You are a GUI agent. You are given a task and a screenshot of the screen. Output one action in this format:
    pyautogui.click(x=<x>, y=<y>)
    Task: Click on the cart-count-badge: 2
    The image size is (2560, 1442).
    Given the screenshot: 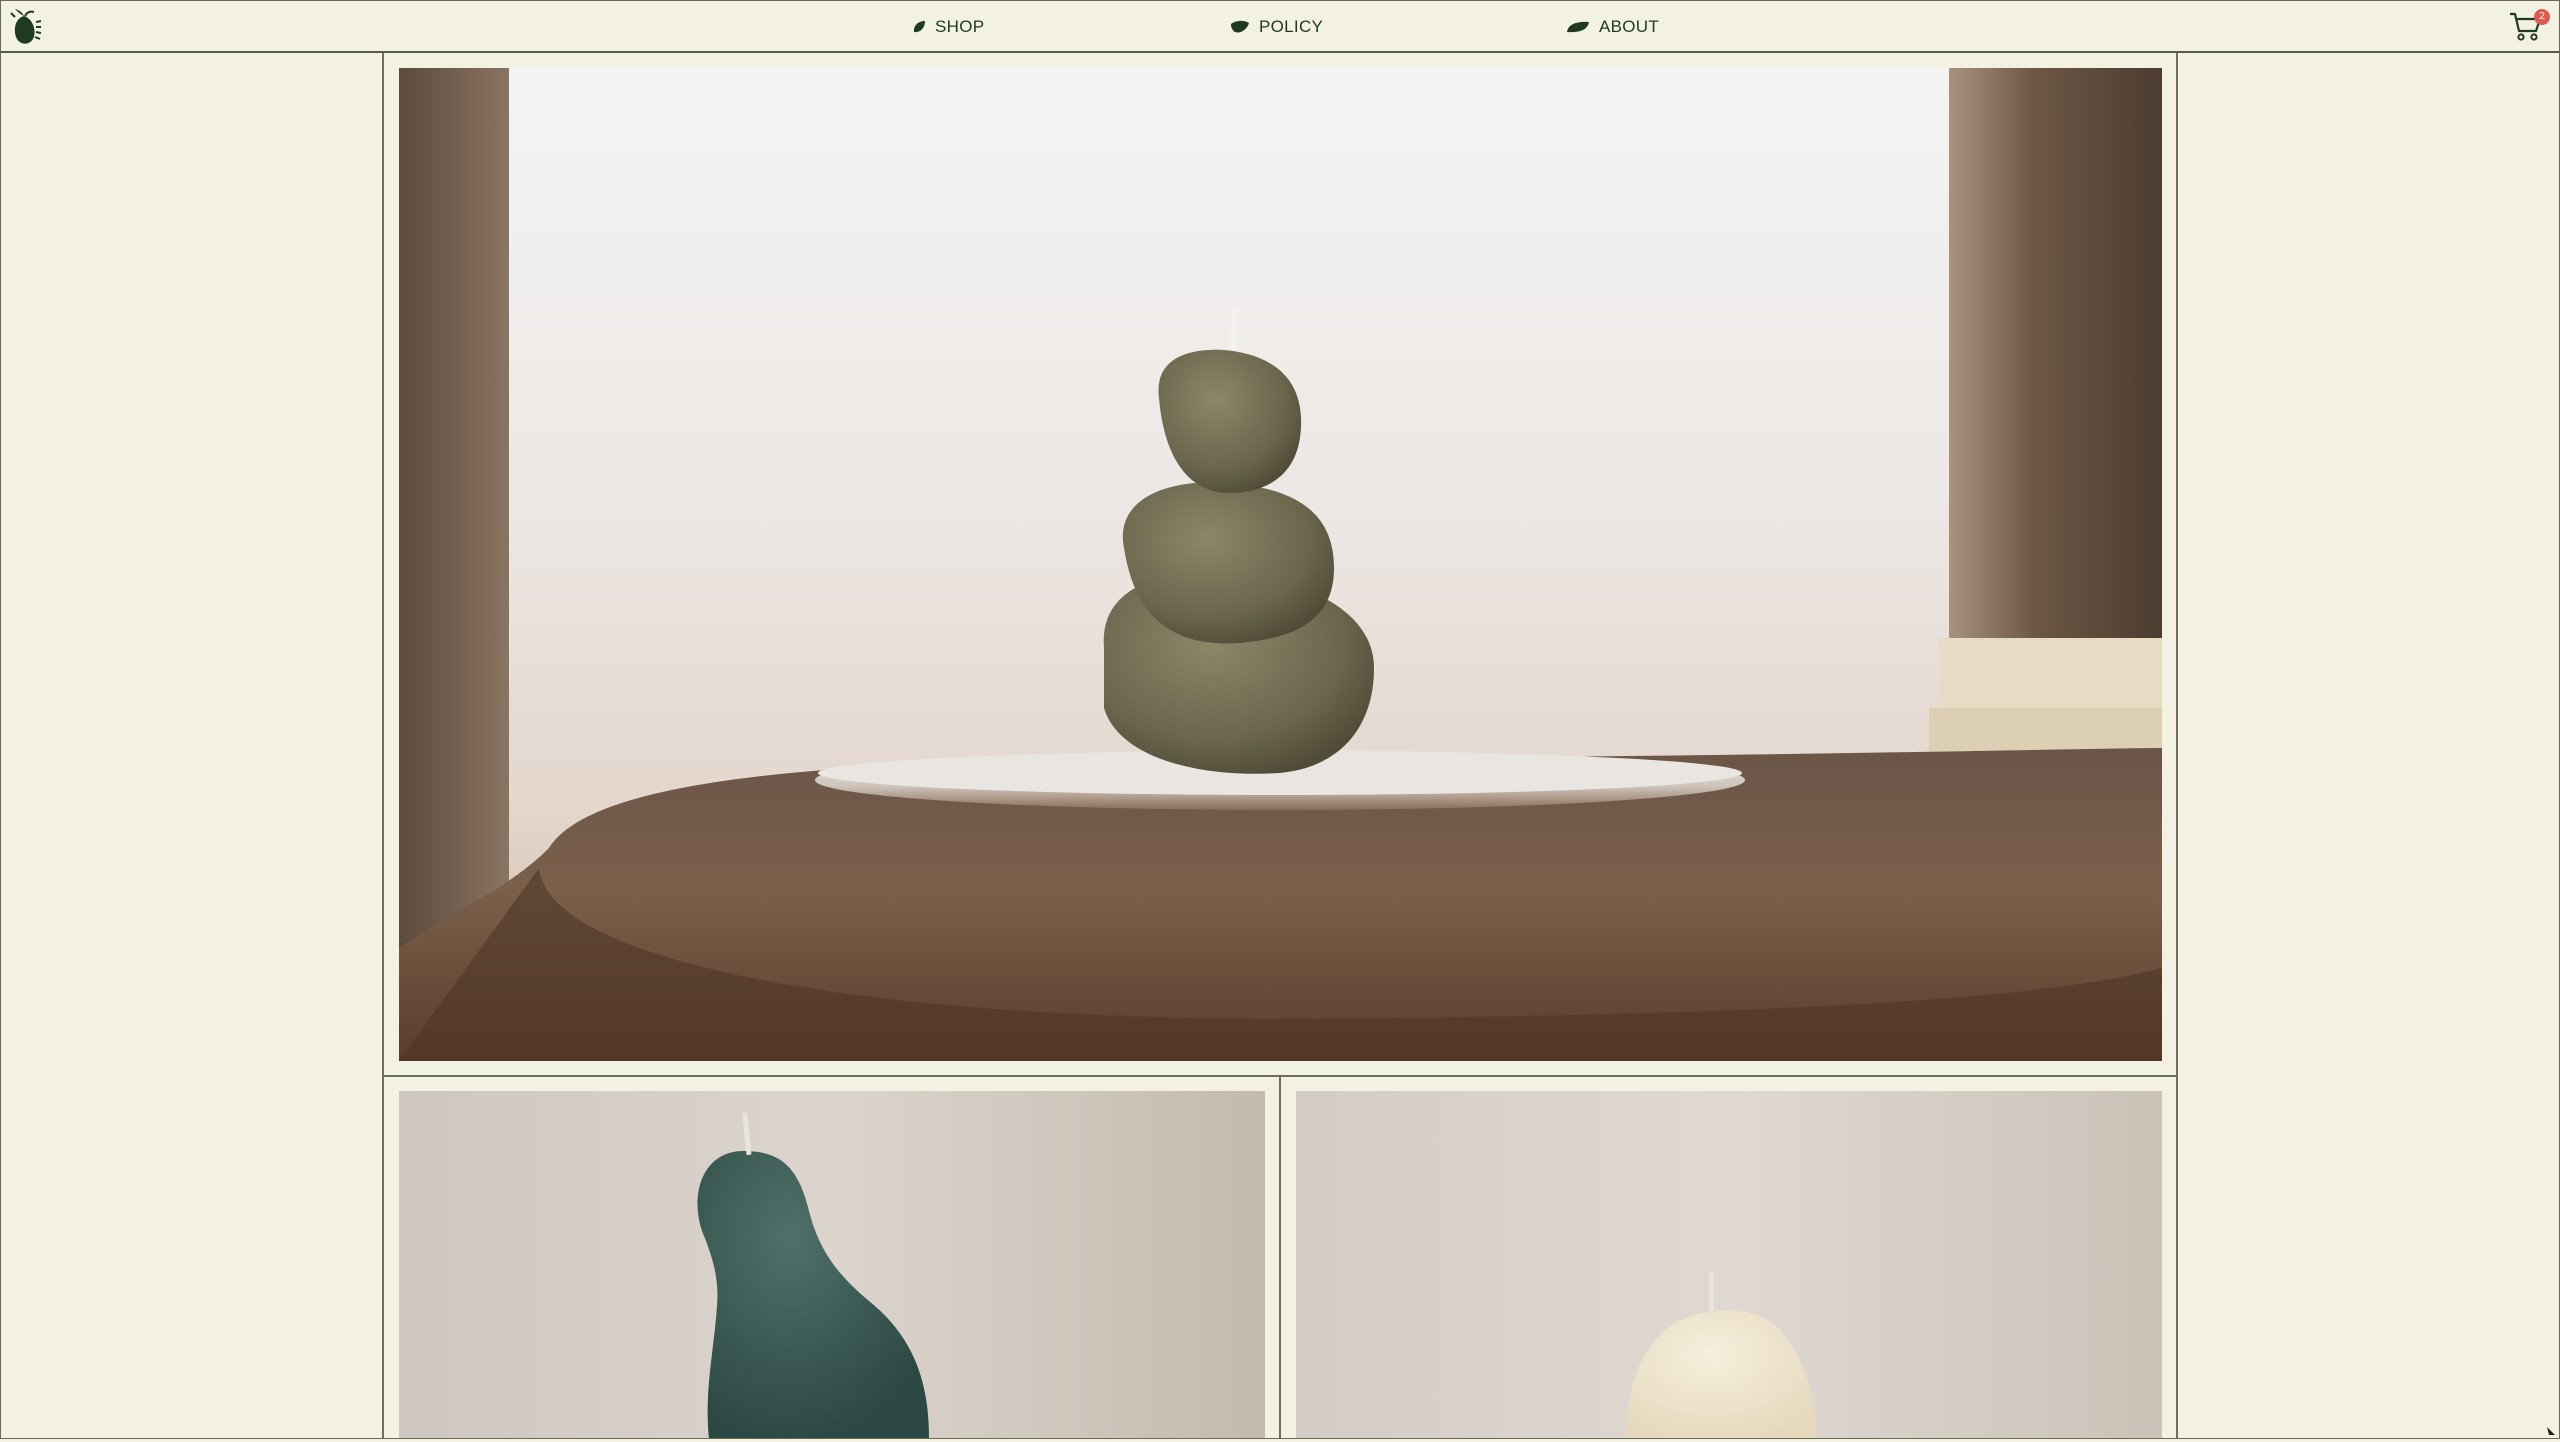 What is the action you would take?
    pyautogui.click(x=2542, y=17)
    